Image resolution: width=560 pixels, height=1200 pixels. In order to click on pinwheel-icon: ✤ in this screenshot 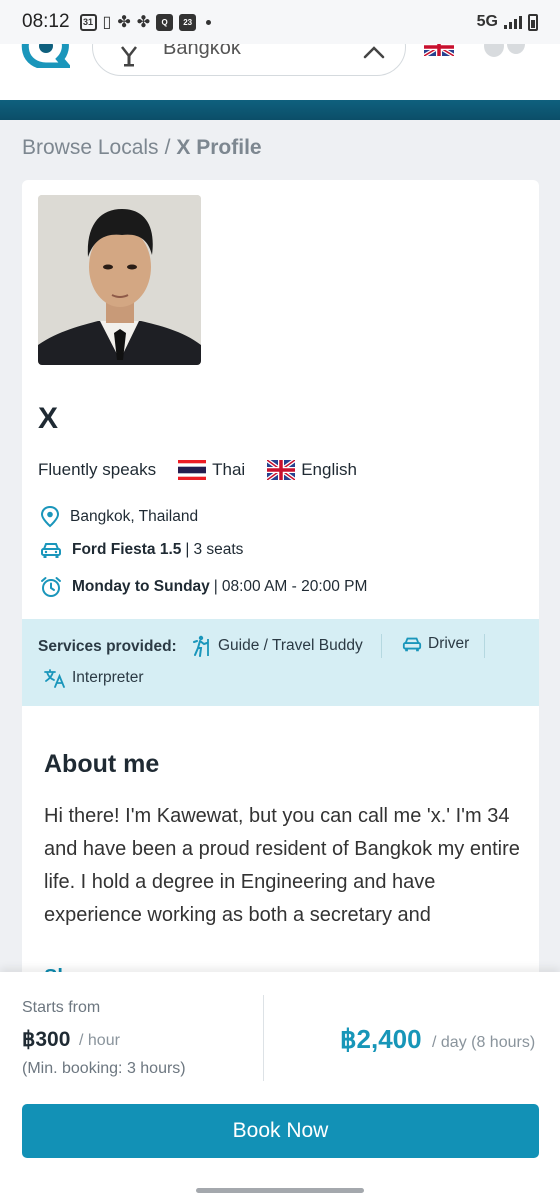, I will do `click(124, 22)`.